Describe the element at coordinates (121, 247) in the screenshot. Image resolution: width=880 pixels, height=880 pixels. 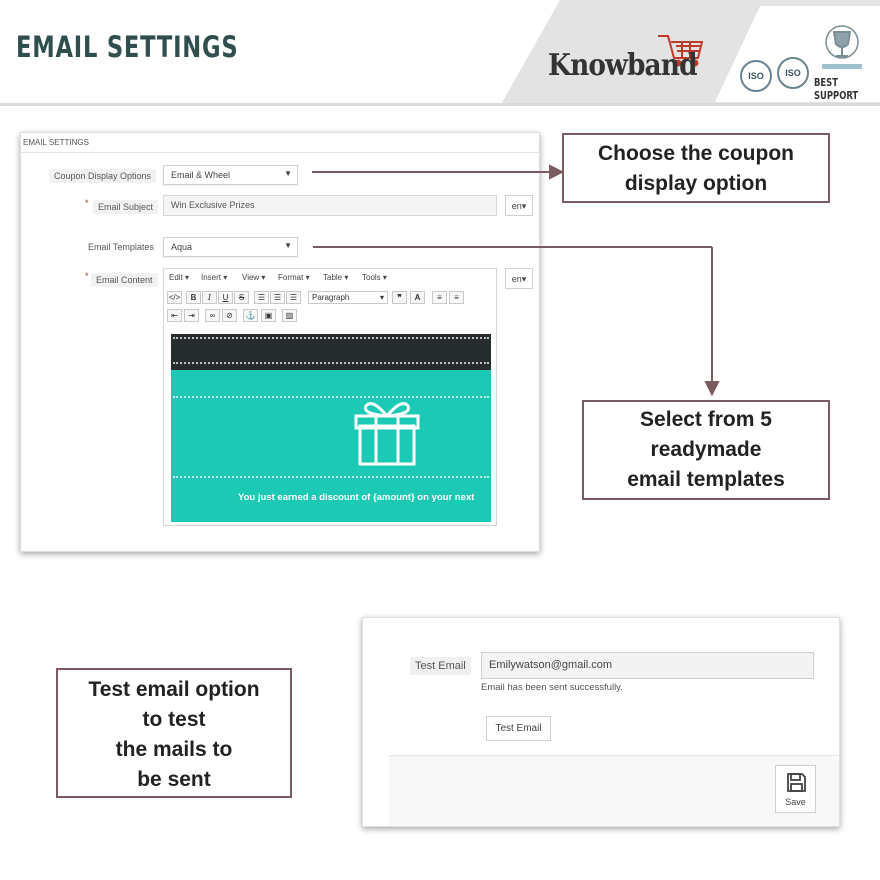
I see `email-templates-label: Email Templates` at that location.